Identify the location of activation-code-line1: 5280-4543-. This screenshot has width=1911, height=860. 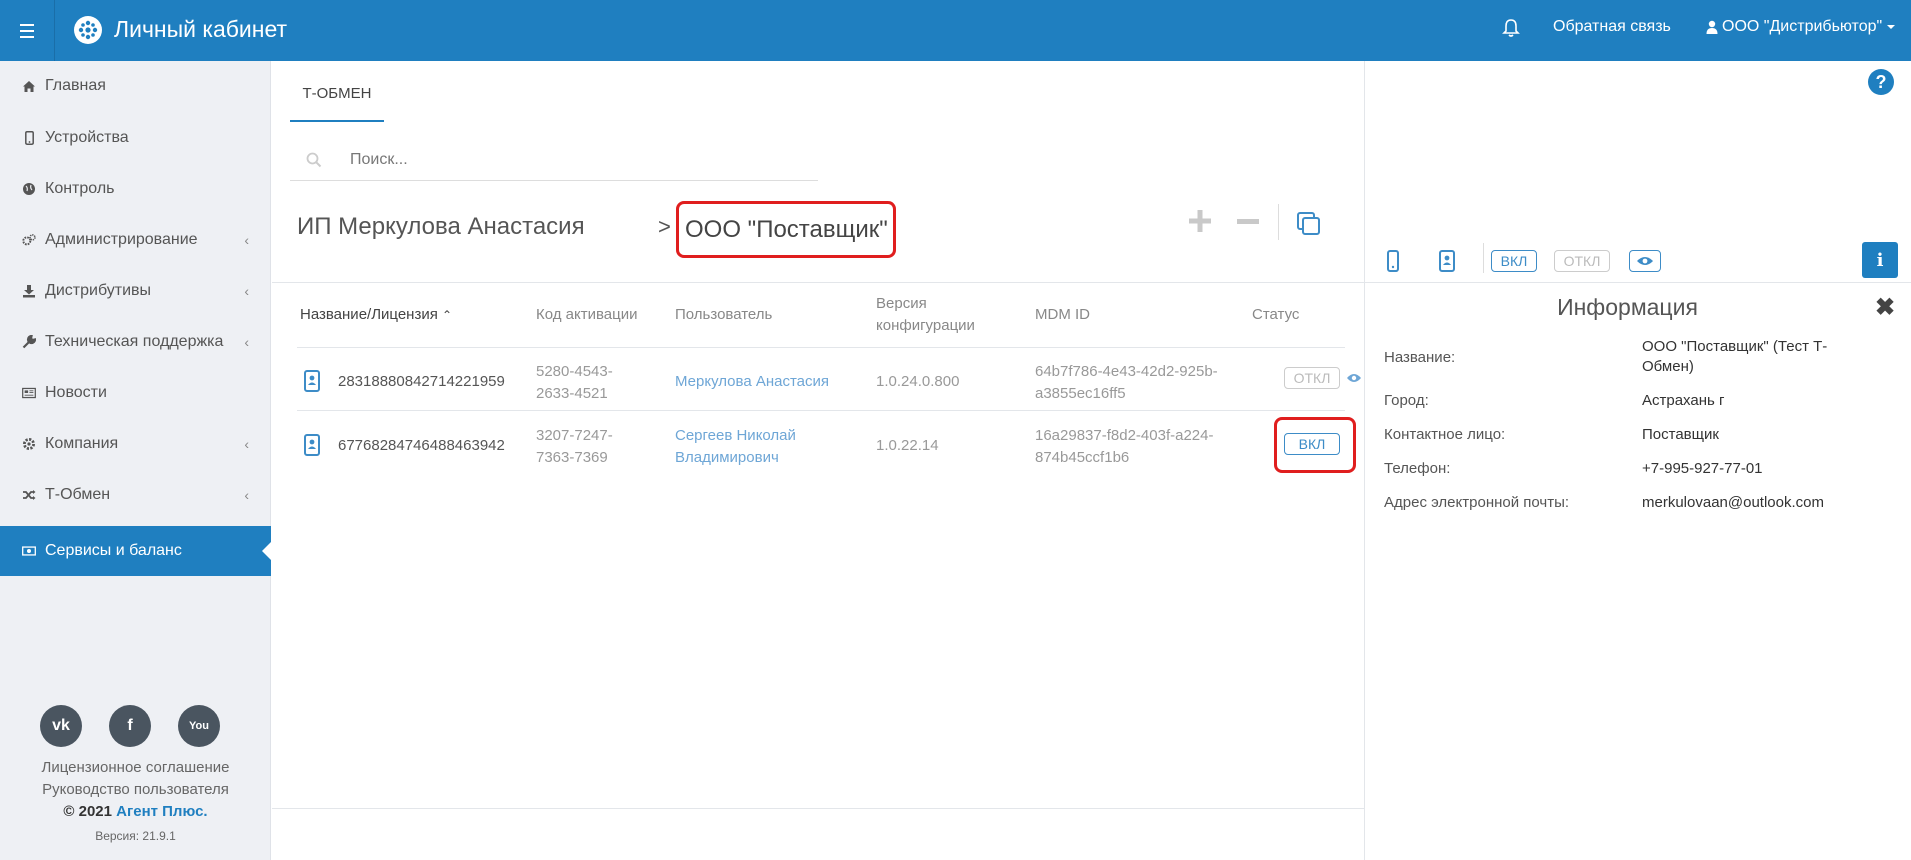
(574, 371).